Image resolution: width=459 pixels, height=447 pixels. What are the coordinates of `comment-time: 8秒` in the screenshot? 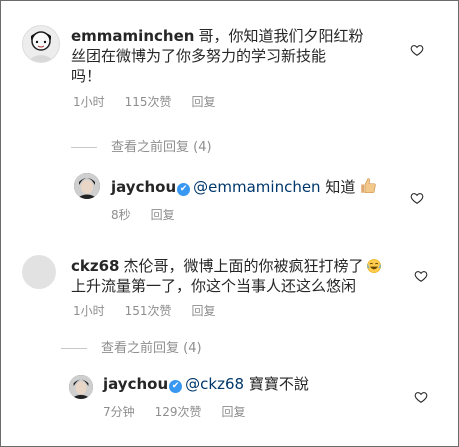 It's located at (121, 215).